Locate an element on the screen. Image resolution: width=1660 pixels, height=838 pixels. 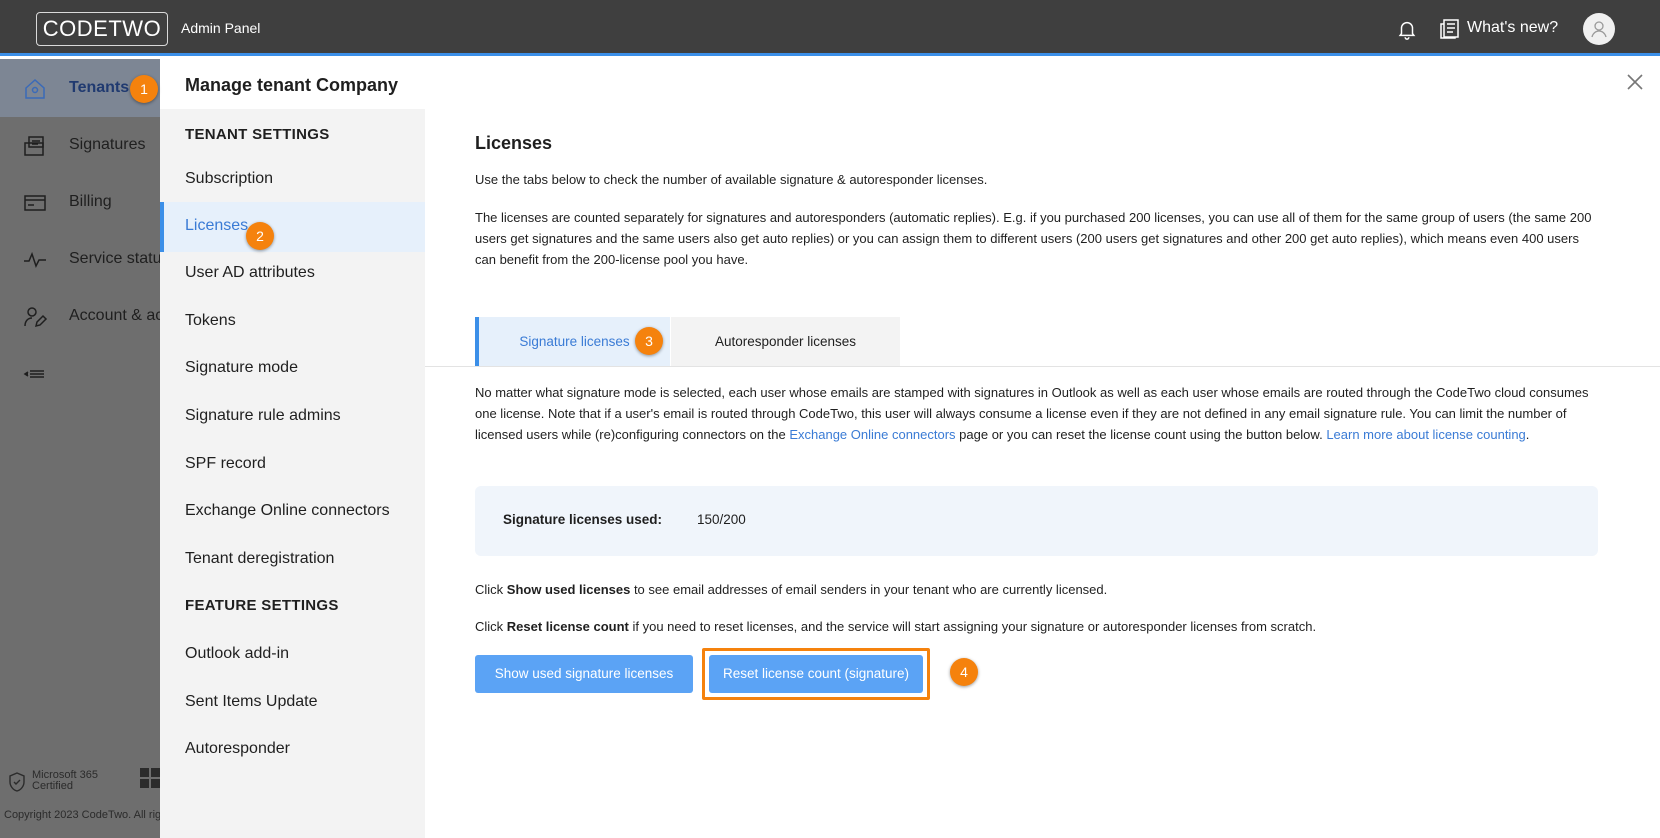
collapse-menu-button is located at coordinates (80, 373).